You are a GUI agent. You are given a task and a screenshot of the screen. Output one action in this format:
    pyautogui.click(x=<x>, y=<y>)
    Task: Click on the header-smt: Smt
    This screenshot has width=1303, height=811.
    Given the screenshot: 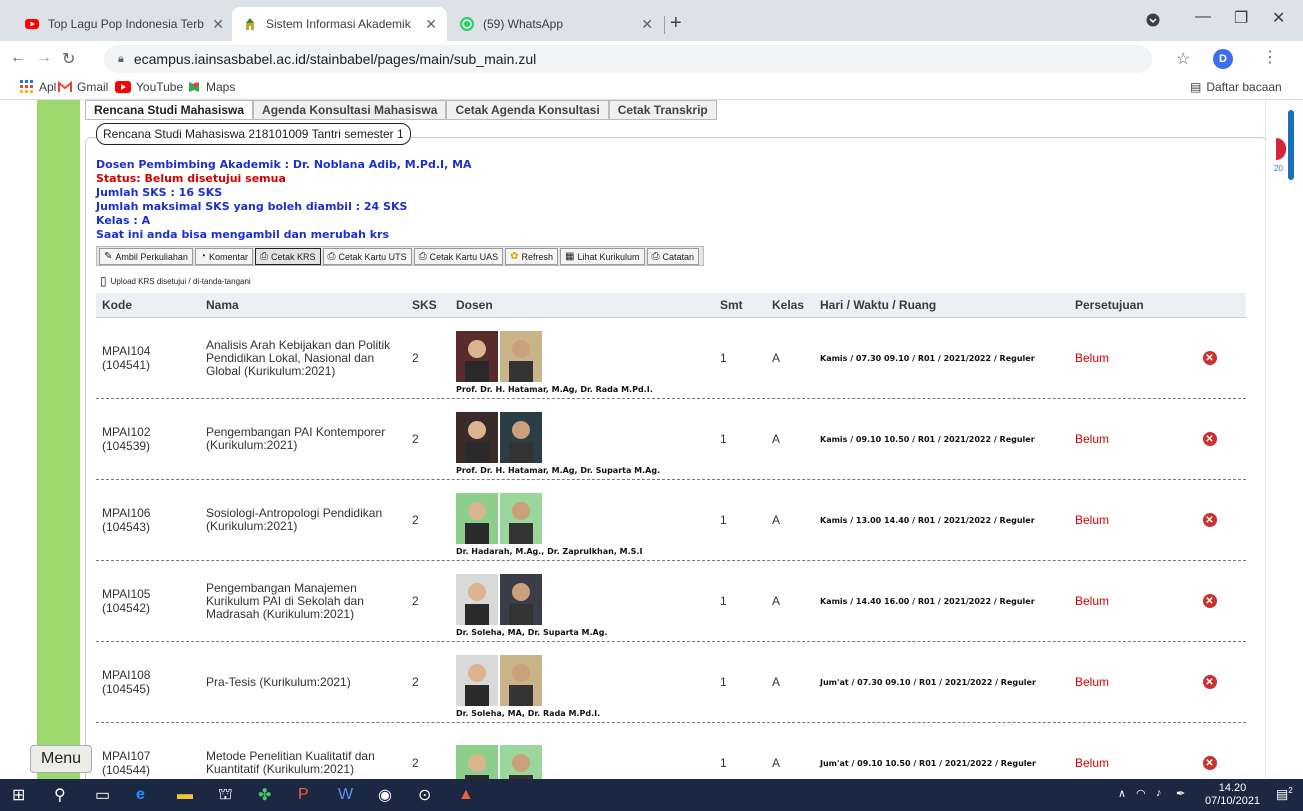 What is the action you would take?
    pyautogui.click(x=740, y=305)
    